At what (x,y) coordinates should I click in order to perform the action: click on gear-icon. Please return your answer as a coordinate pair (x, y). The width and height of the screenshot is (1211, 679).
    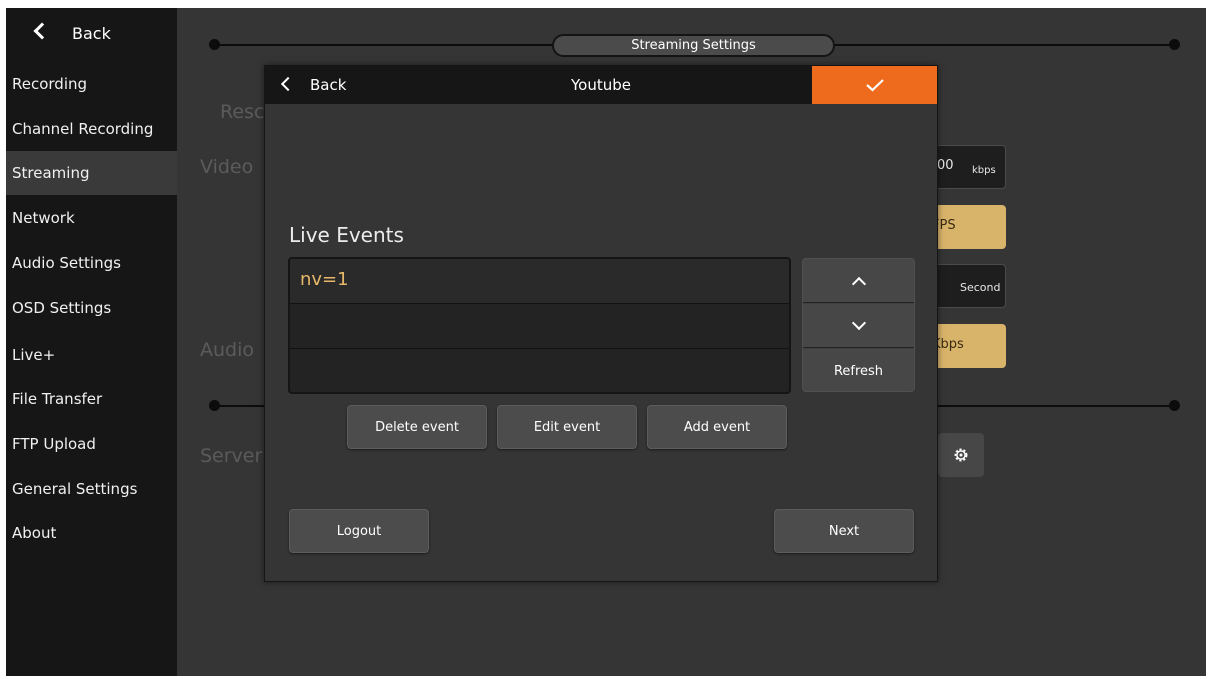
    Looking at the image, I should click on (961, 455).